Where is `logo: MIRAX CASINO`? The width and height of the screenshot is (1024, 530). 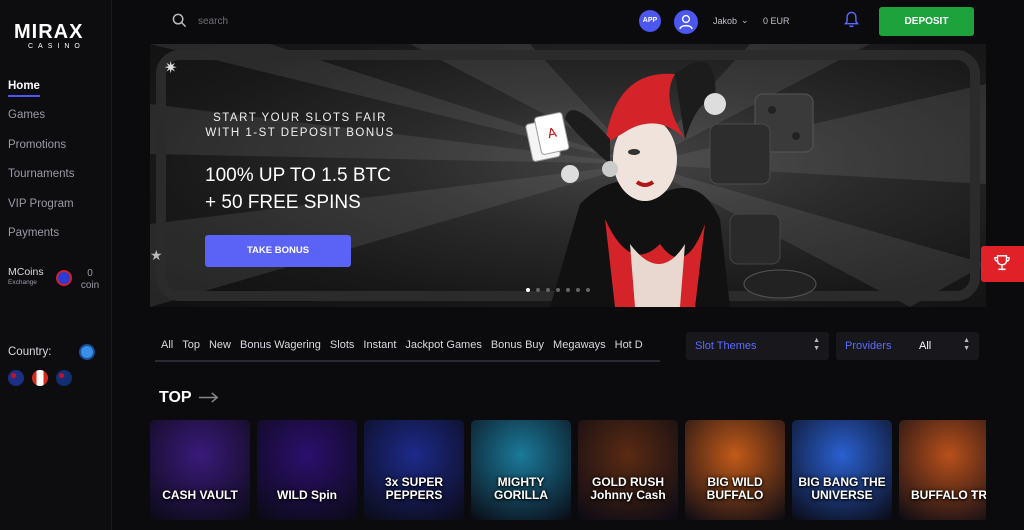
logo: MIRAX CASINO is located at coordinates (55, 38).